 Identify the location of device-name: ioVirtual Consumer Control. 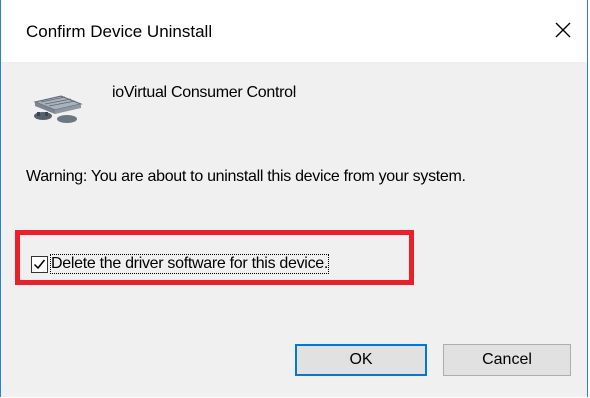
(204, 92).